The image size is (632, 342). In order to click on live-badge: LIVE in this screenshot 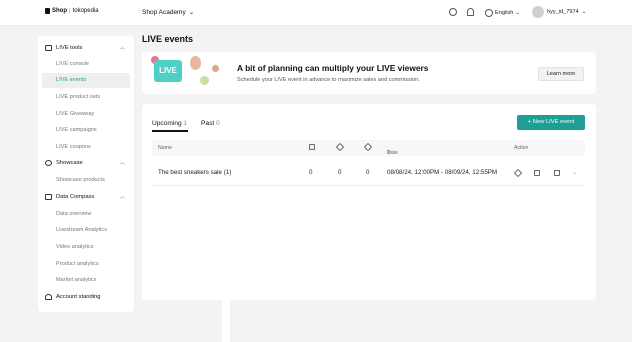, I will do `click(168, 71)`.